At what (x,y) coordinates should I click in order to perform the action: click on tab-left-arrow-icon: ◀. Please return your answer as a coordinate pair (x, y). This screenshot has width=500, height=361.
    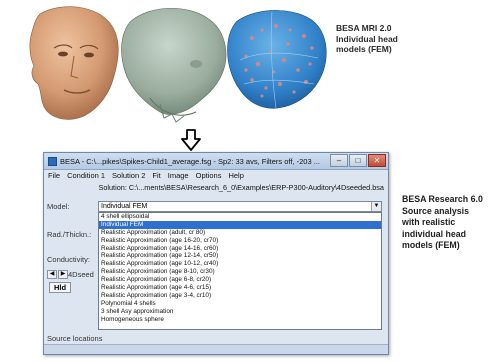
    Looking at the image, I should click on (52, 274).